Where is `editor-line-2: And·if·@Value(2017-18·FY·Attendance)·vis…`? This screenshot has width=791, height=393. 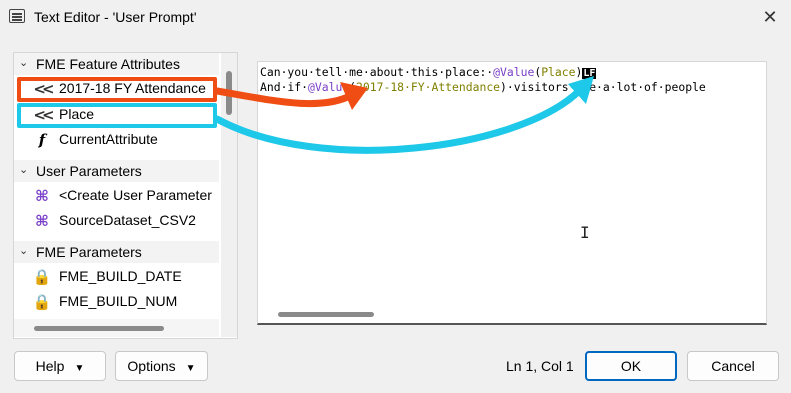 editor-line-2: And·if·@Value(2017-18·FY·Attendance)·vis… is located at coordinates (483, 87).